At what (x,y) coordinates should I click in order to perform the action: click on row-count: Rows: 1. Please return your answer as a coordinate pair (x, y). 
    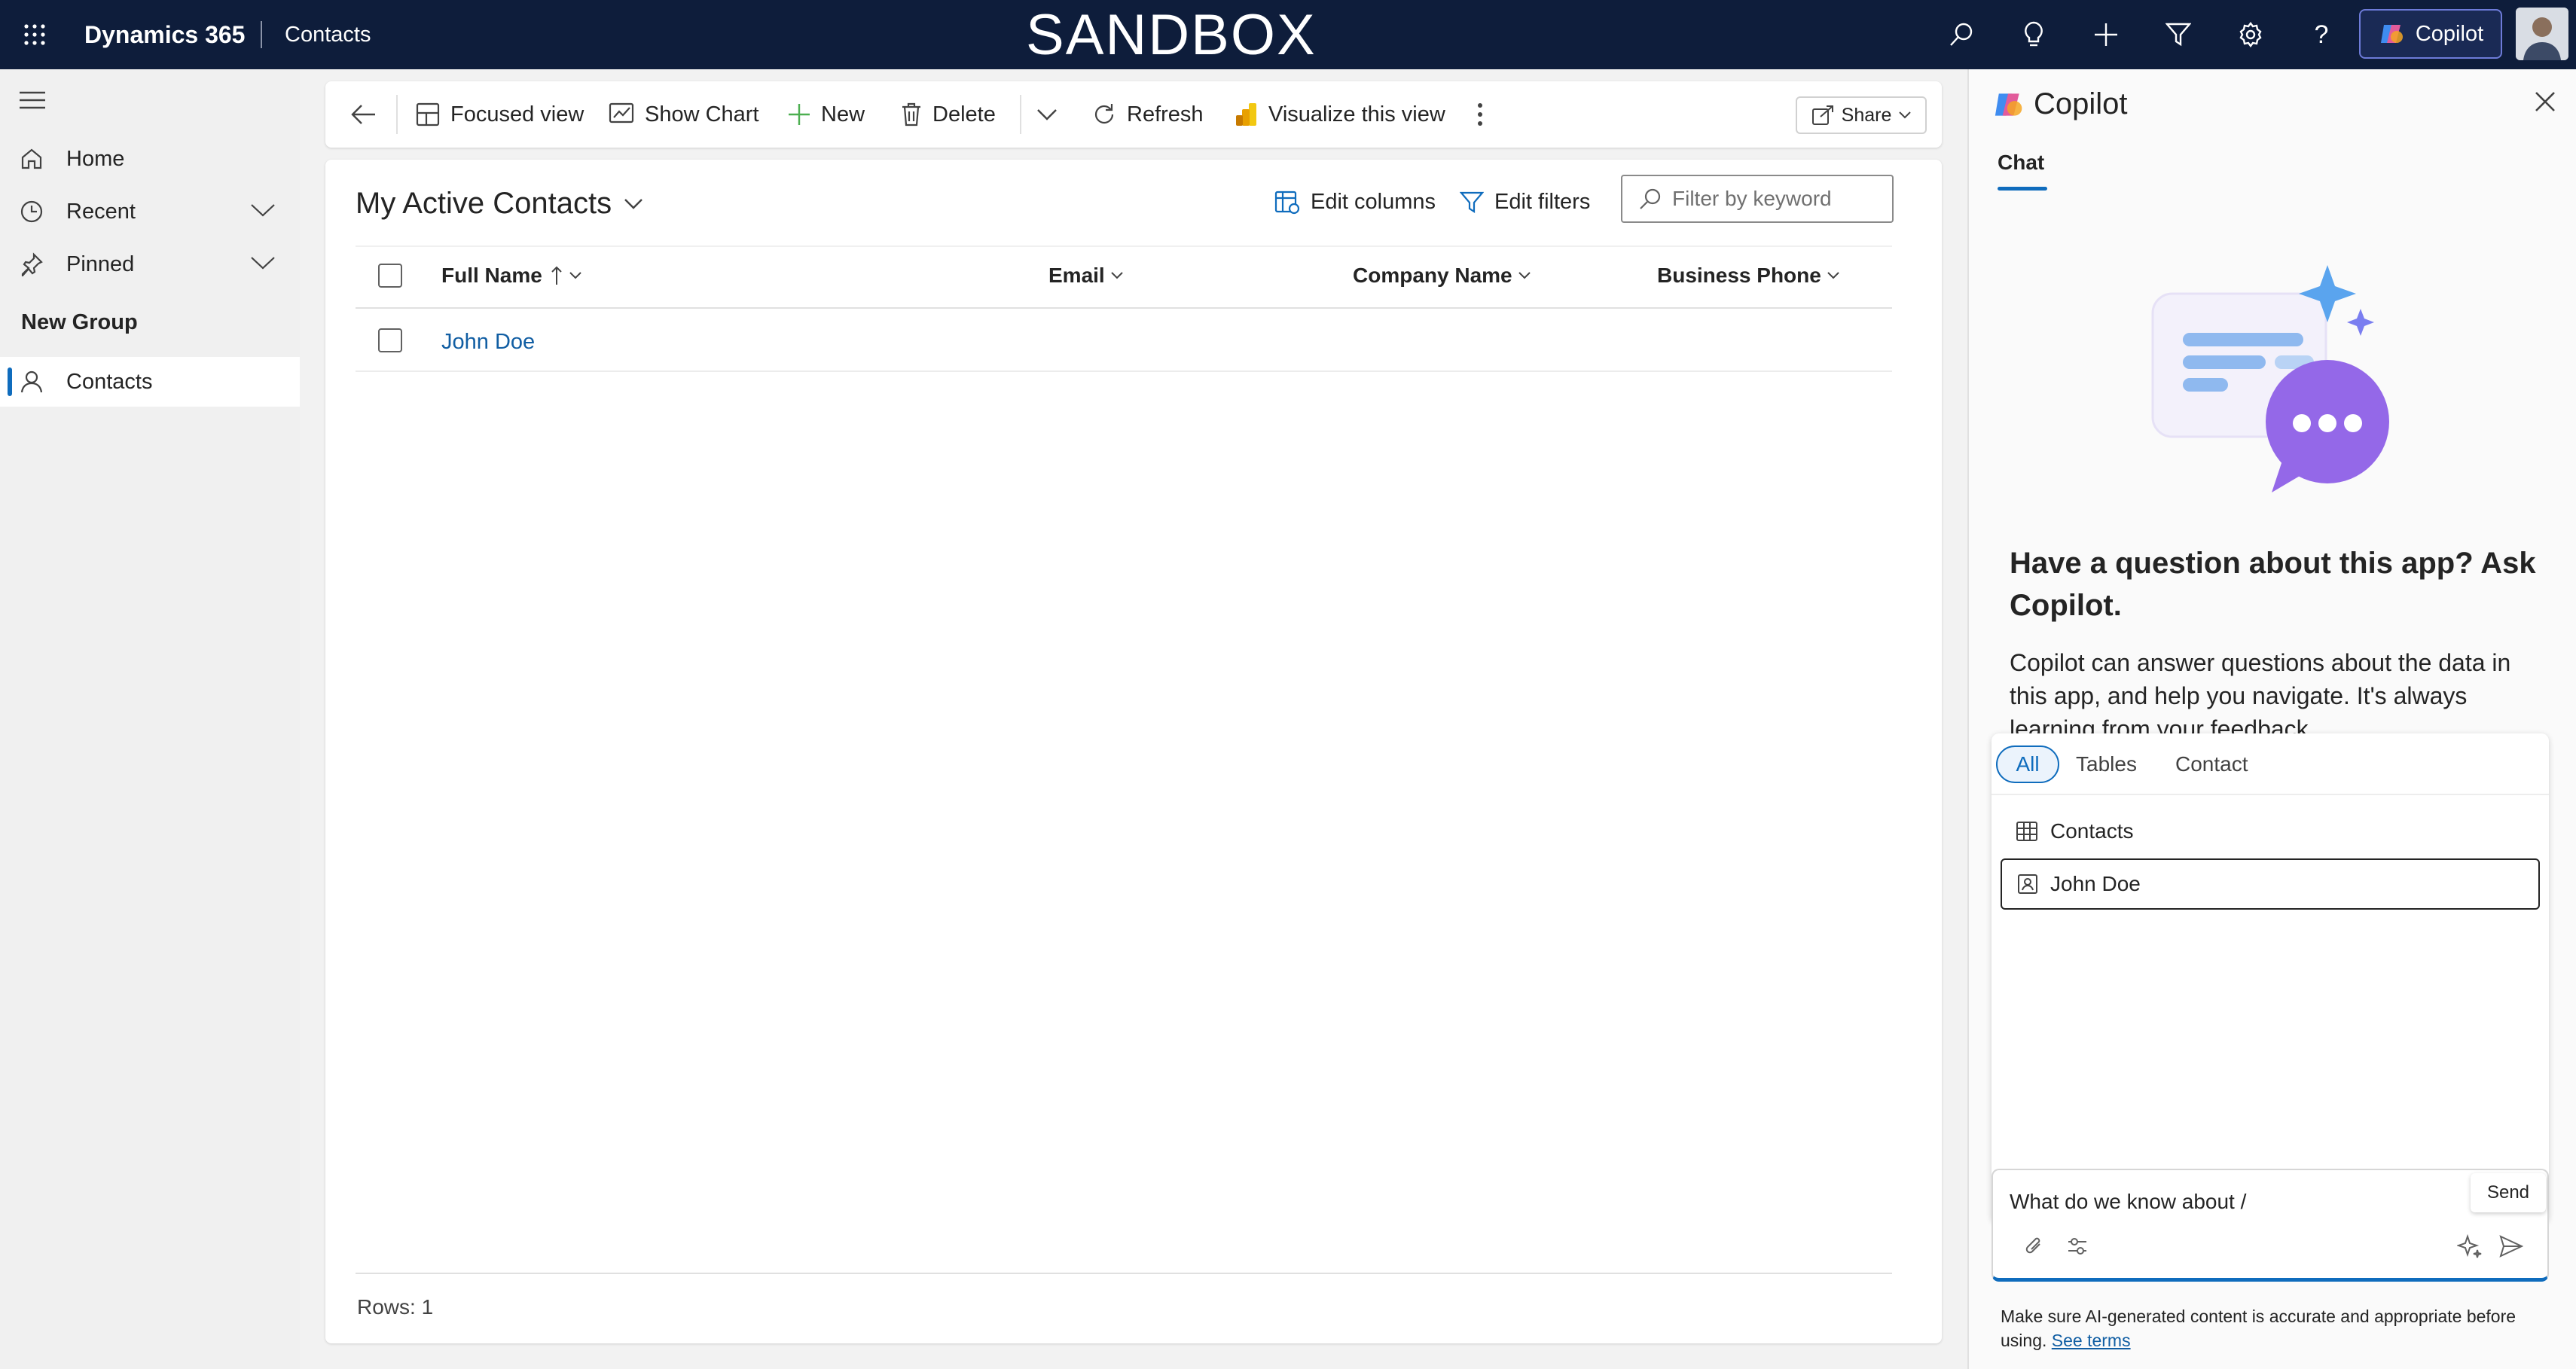
    Looking at the image, I should click on (396, 1307).